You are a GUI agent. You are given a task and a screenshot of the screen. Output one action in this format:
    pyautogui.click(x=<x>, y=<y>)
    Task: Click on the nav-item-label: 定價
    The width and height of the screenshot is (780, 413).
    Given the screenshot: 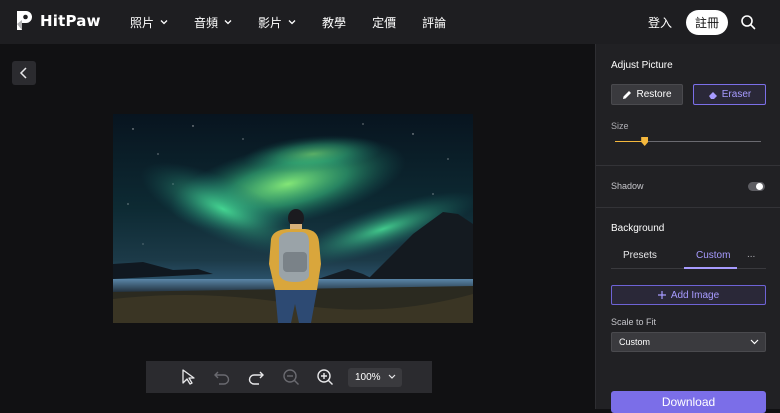 What is the action you would take?
    pyautogui.click(x=384, y=22)
    